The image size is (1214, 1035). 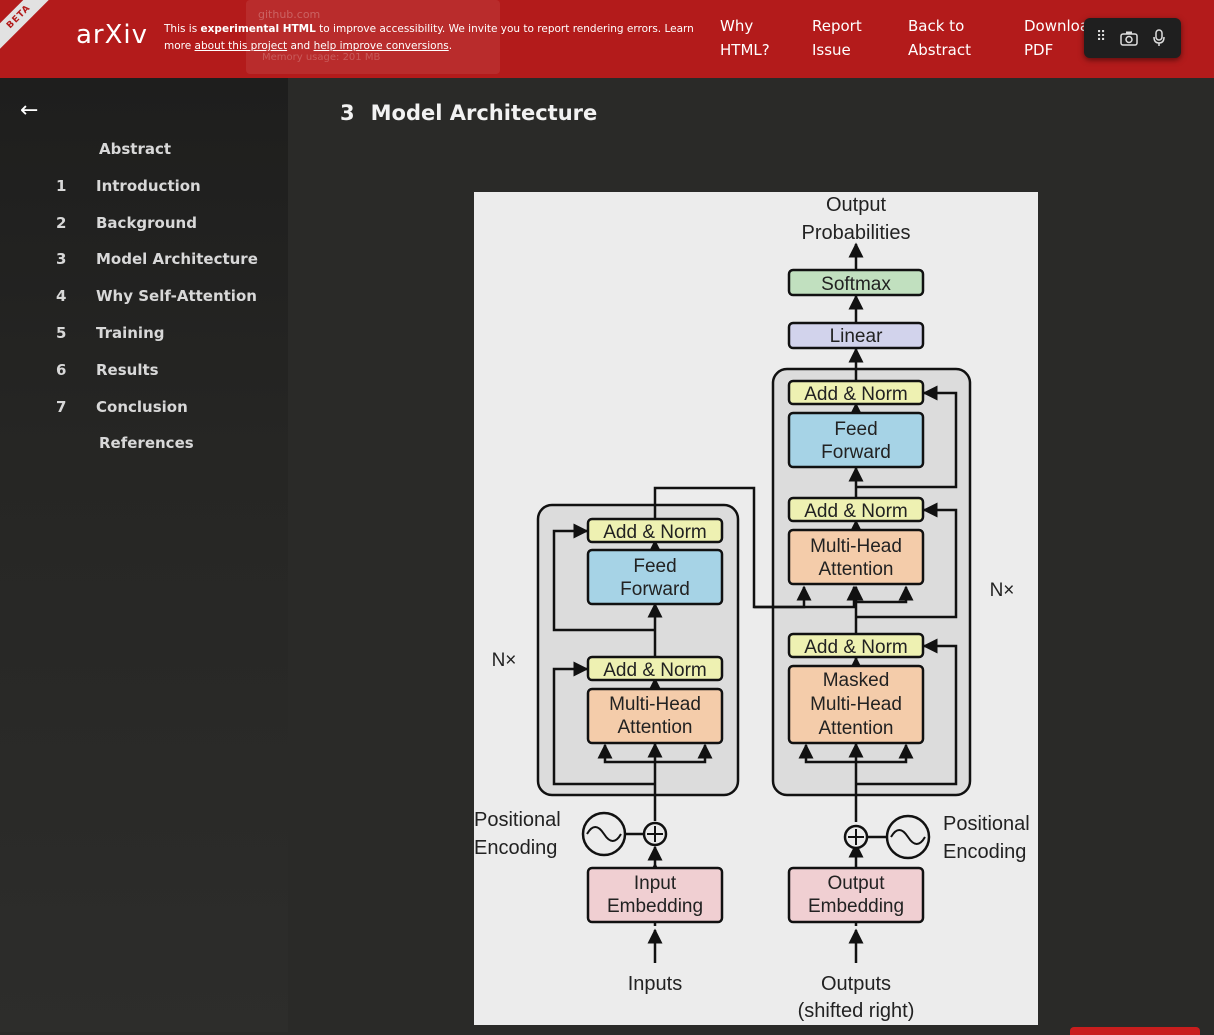 What do you see at coordinates (1135, 1031) in the screenshot?
I see `floating-action-button` at bounding box center [1135, 1031].